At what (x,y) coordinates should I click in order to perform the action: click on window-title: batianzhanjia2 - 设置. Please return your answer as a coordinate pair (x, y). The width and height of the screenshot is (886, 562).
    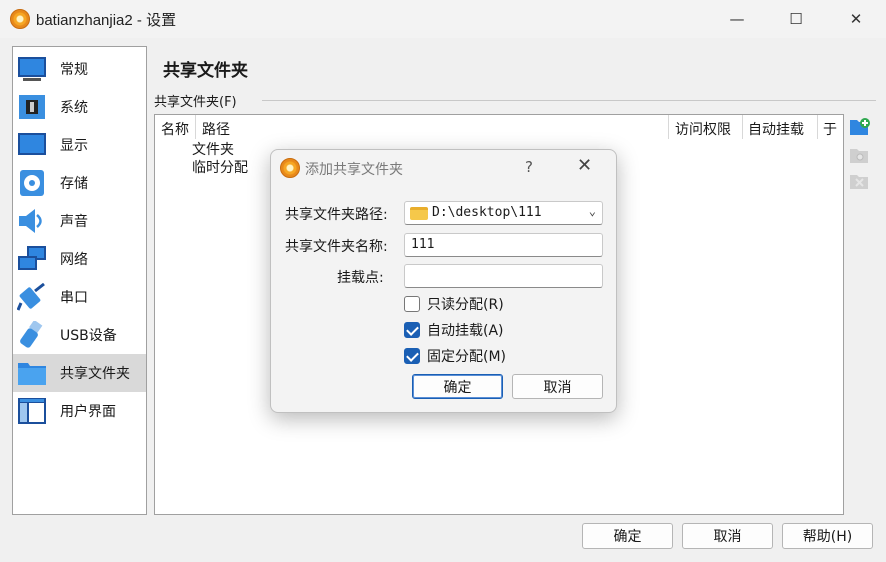
    Looking at the image, I should click on (106, 20).